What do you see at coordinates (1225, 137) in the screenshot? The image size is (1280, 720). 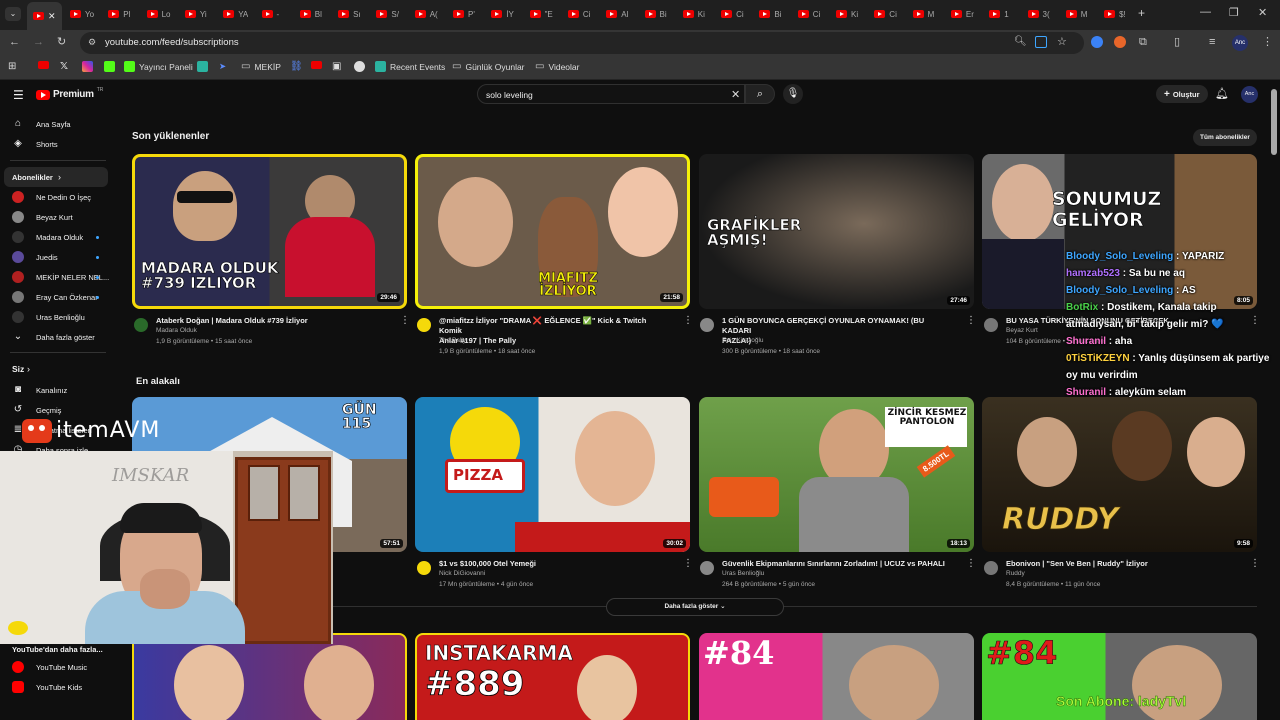 I see `all-subscriptions-button: Tüm abonelikler` at bounding box center [1225, 137].